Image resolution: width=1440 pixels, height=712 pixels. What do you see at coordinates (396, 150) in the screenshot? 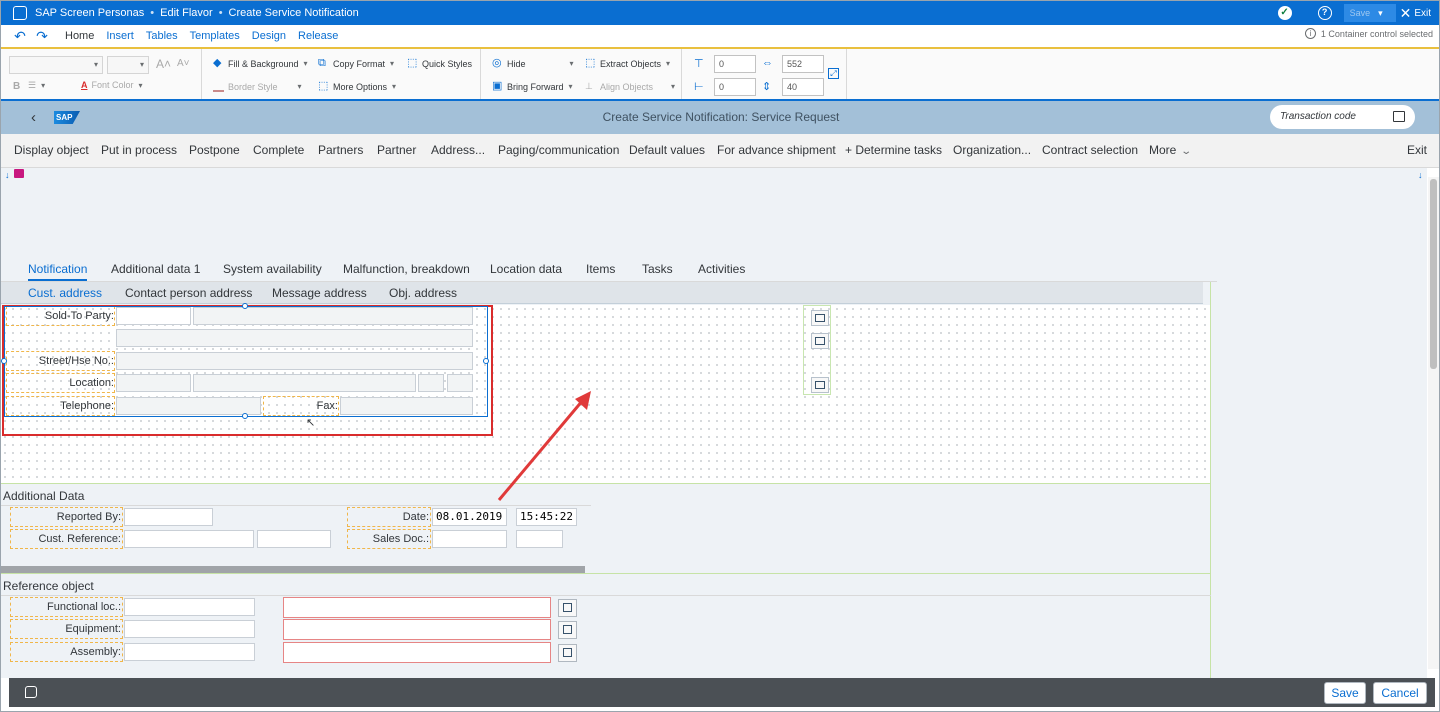
I see `partner-button: Partner` at bounding box center [396, 150].